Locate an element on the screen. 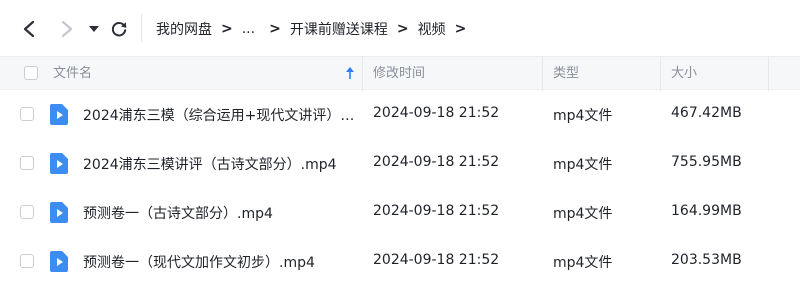 This screenshot has height=286, width=800. forward-arrow-icon is located at coordinates (67, 29).